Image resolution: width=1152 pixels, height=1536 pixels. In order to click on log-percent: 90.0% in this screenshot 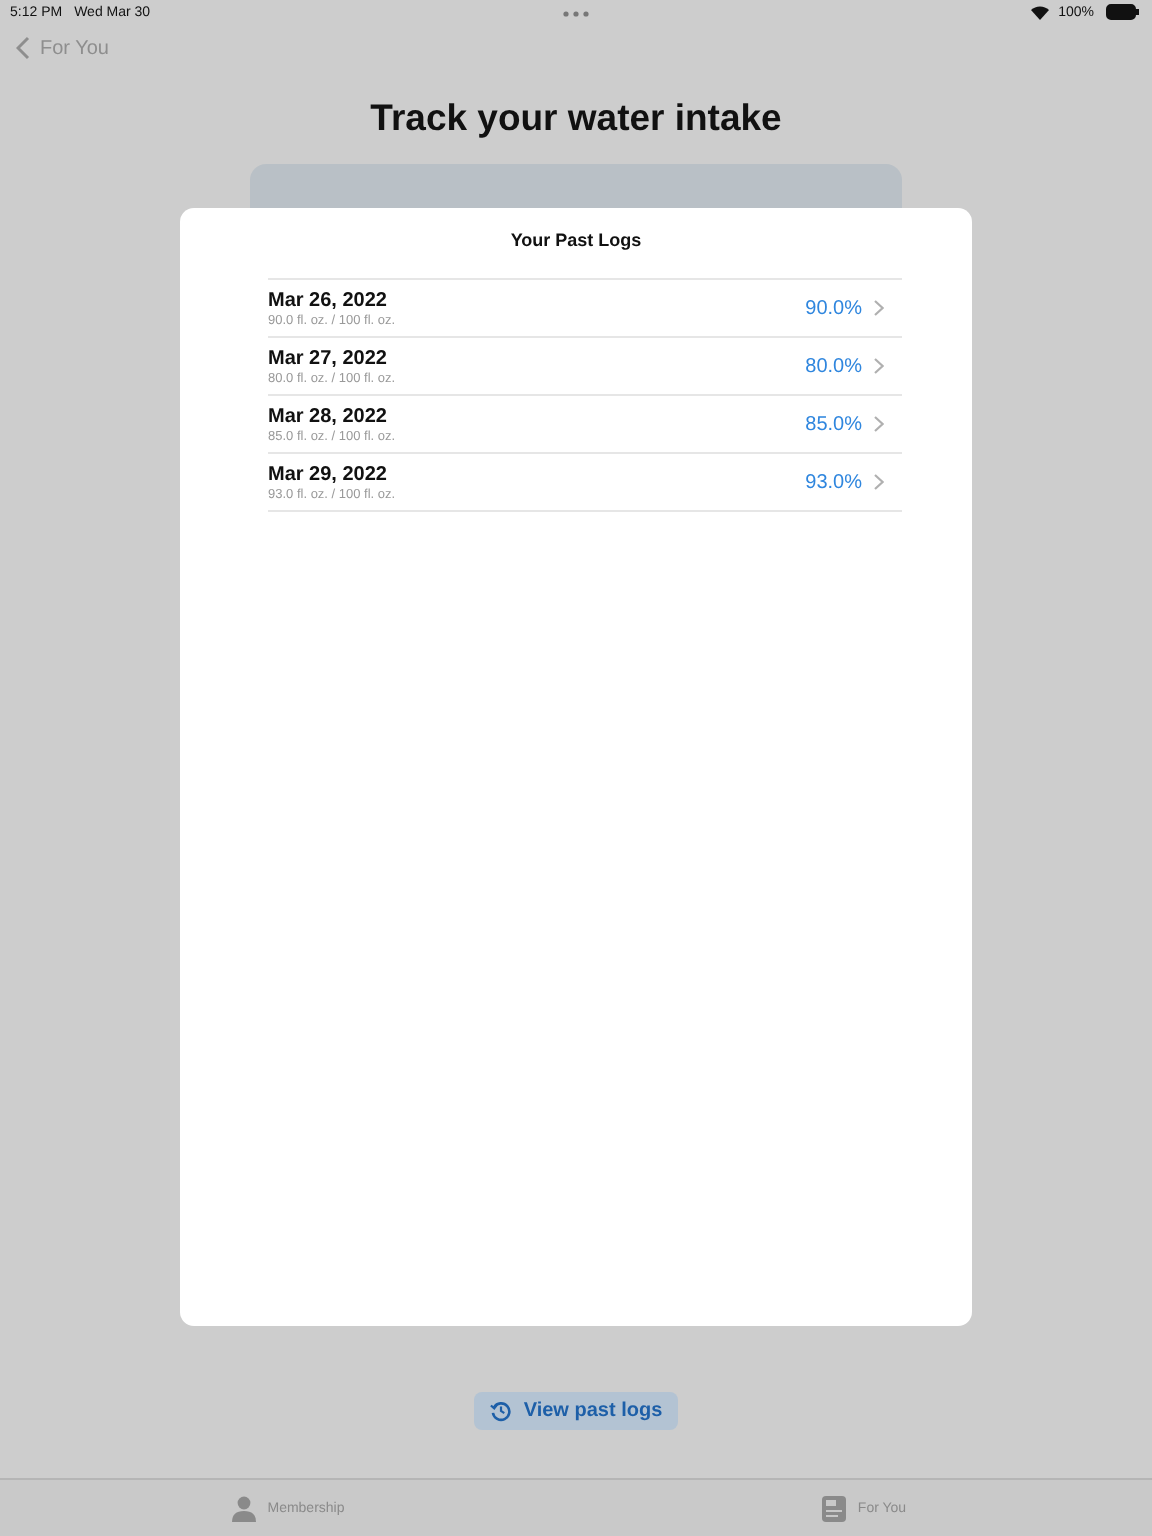, I will do `click(833, 308)`.